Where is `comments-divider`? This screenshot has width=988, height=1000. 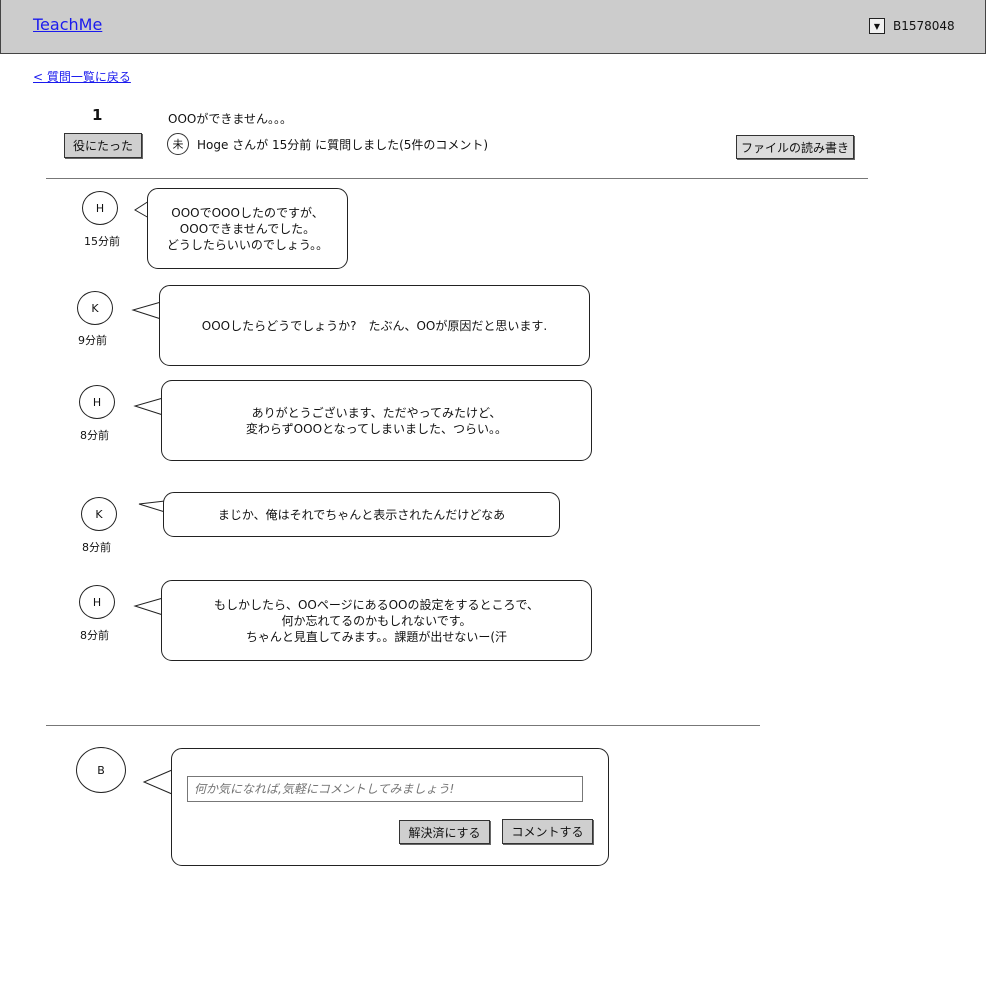
comments-divider is located at coordinates (403, 725).